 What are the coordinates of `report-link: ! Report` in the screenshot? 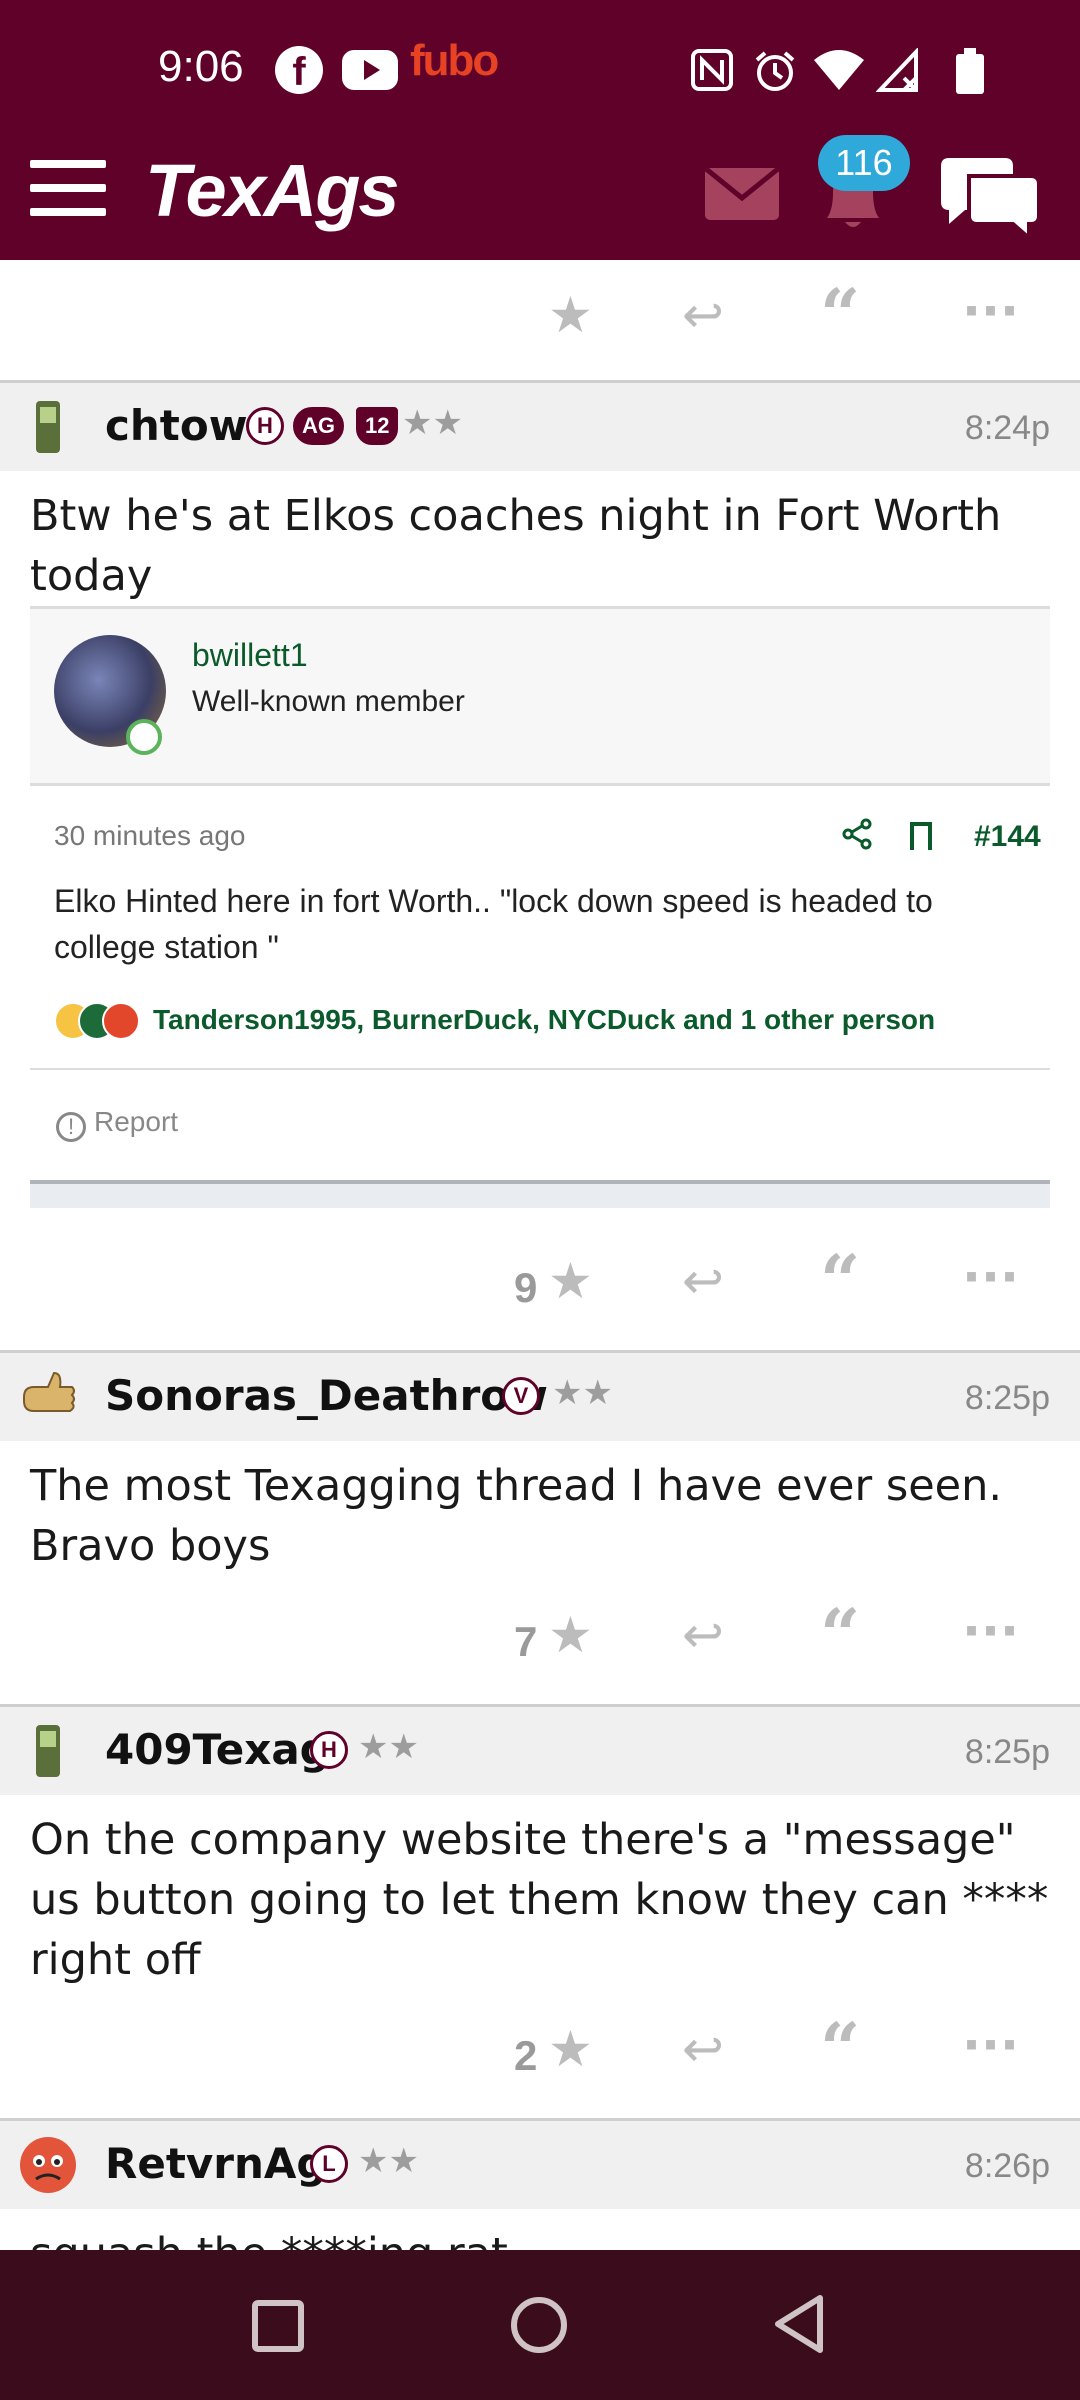 It's located at (117, 1124).